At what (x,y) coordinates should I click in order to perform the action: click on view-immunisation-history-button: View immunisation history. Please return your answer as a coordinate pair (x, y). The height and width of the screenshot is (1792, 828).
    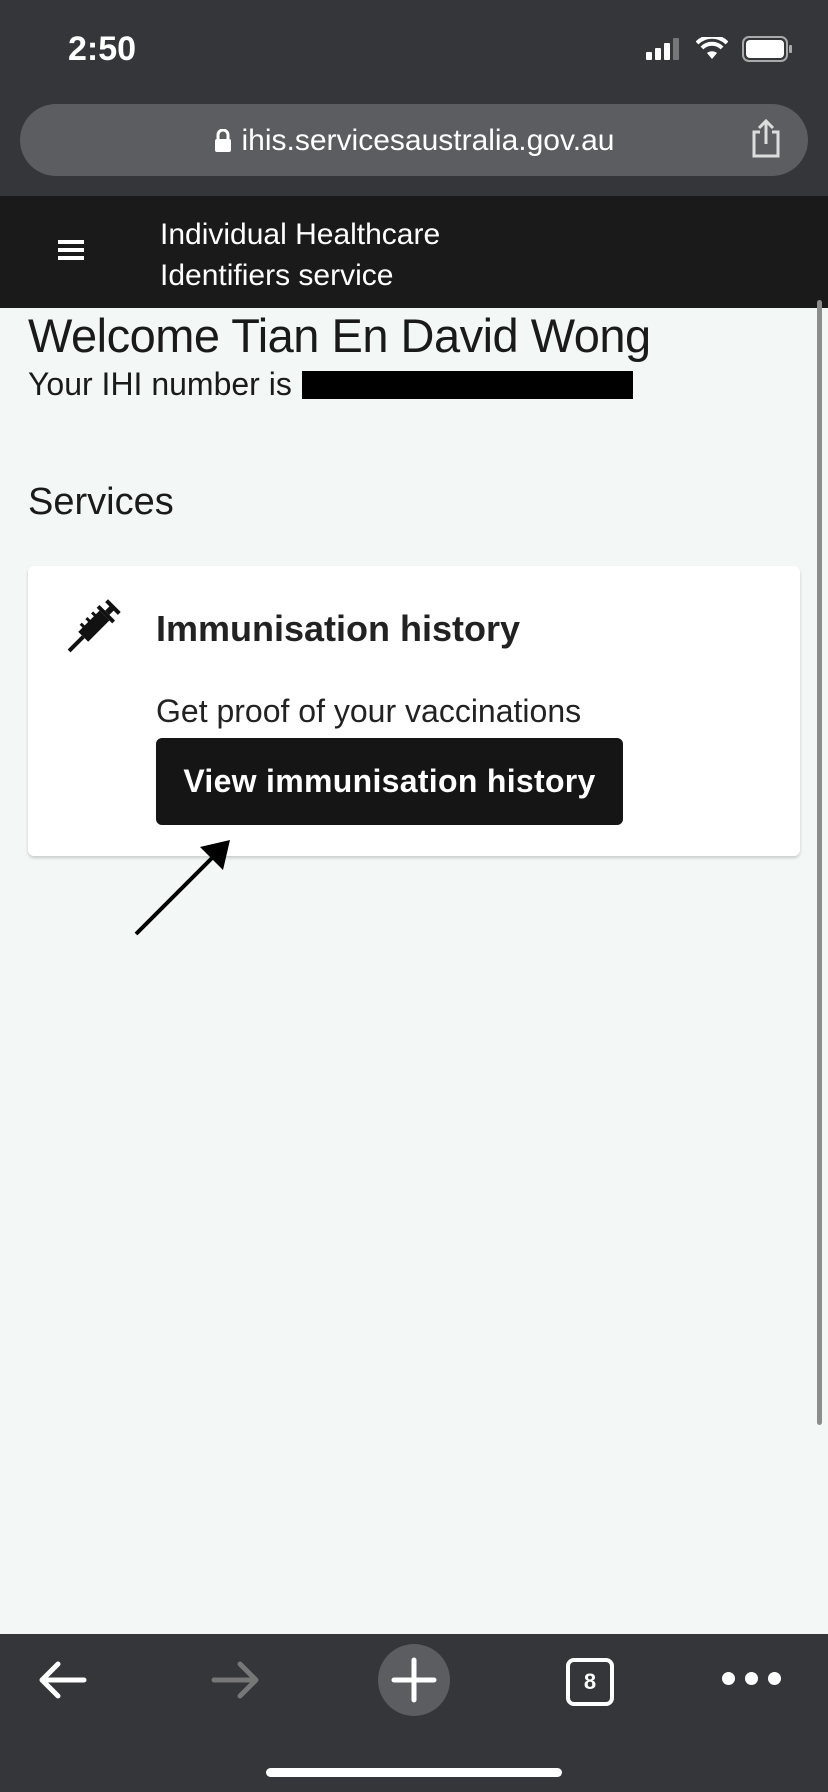
    Looking at the image, I should click on (389, 781).